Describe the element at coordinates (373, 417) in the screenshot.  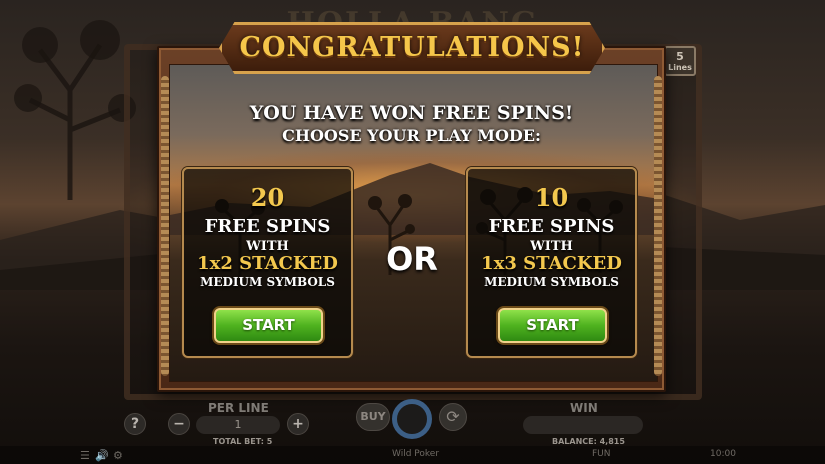
I see `buy-button: BUY` at that location.